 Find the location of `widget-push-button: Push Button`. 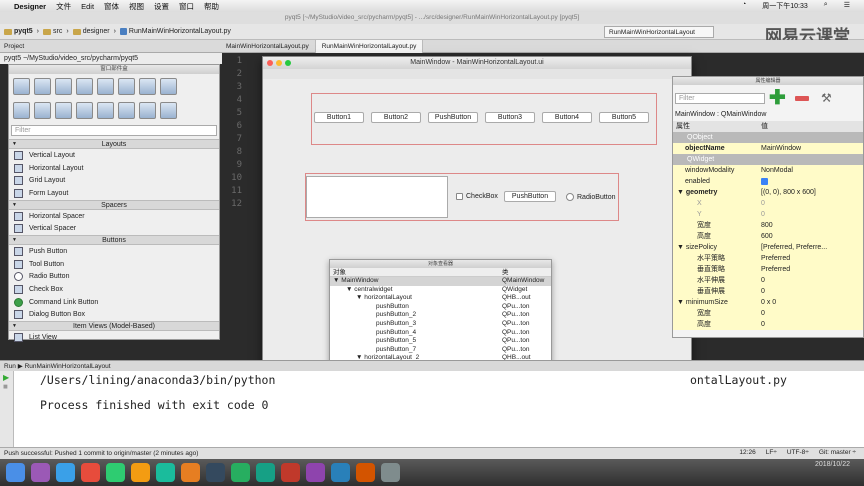

widget-push-button: Push Button is located at coordinates (114, 251).